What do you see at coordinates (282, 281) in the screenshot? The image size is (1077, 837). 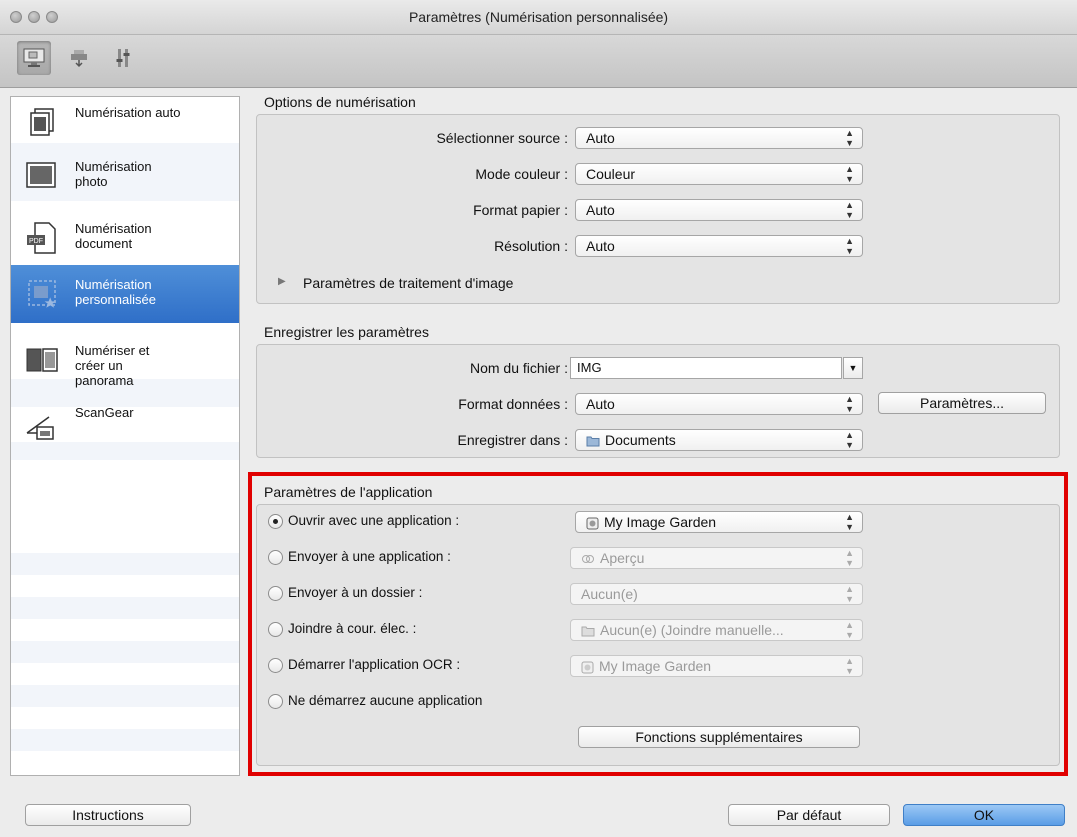 I see `disclosure-triangle-icon: ▶` at bounding box center [282, 281].